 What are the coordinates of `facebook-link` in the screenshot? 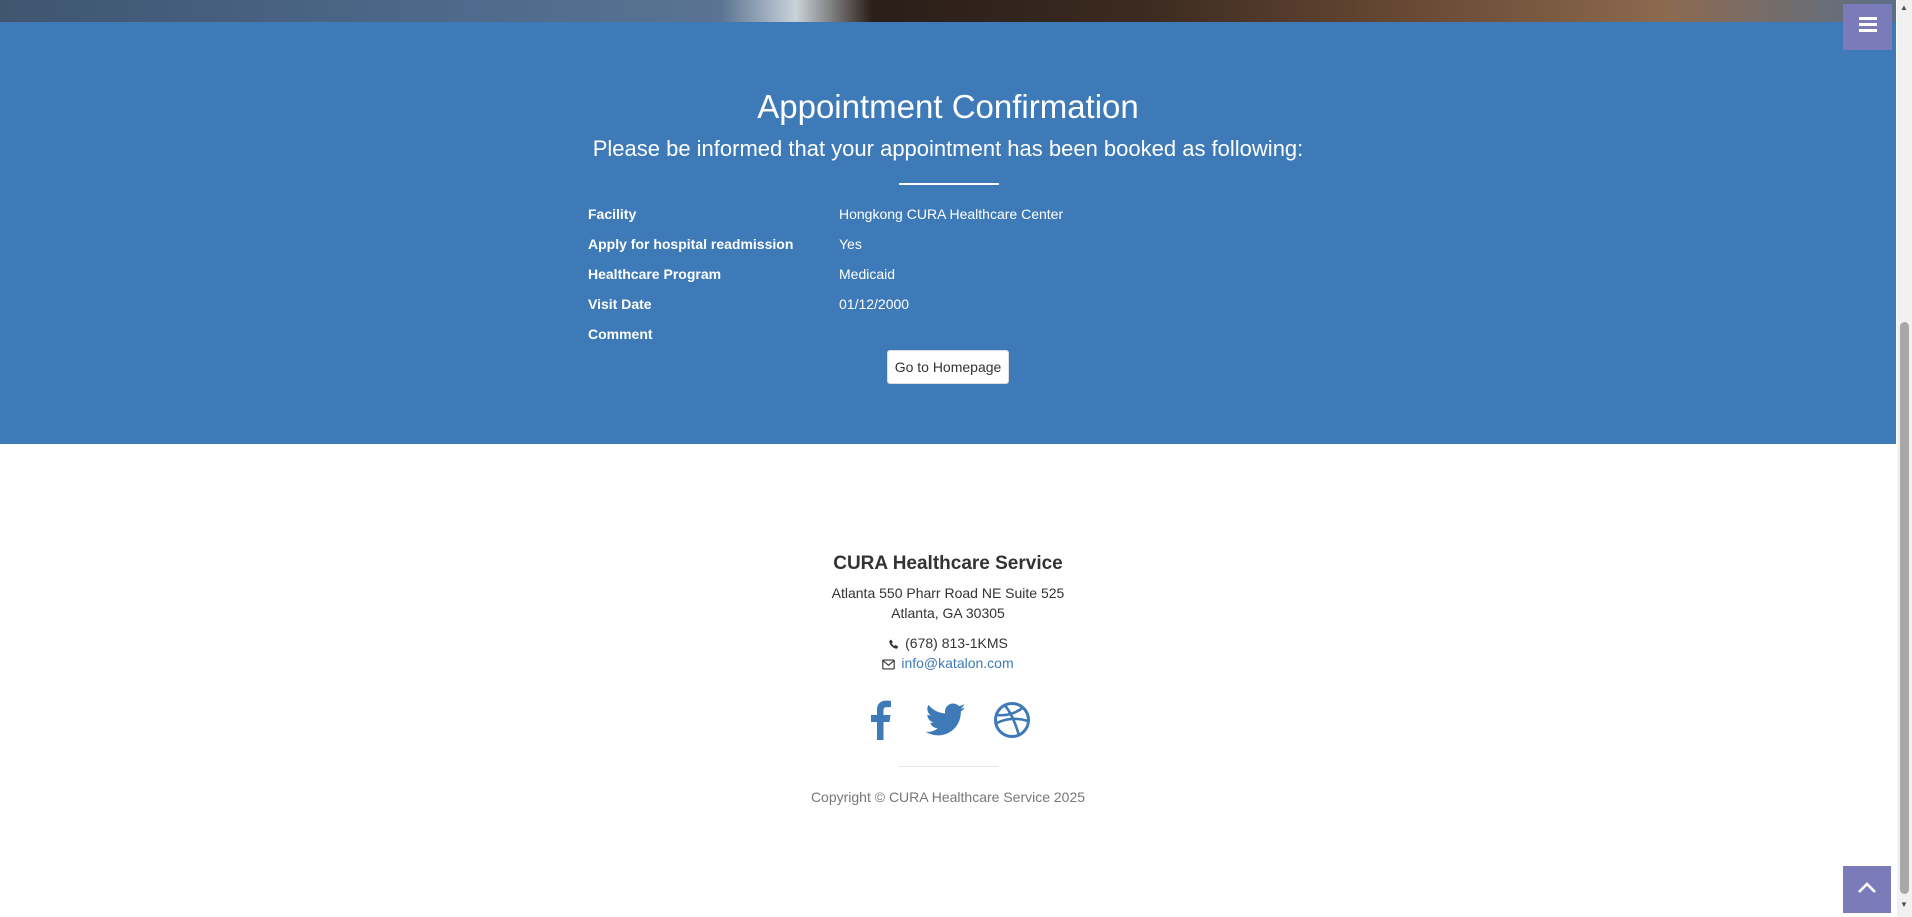 It's located at (880, 722).